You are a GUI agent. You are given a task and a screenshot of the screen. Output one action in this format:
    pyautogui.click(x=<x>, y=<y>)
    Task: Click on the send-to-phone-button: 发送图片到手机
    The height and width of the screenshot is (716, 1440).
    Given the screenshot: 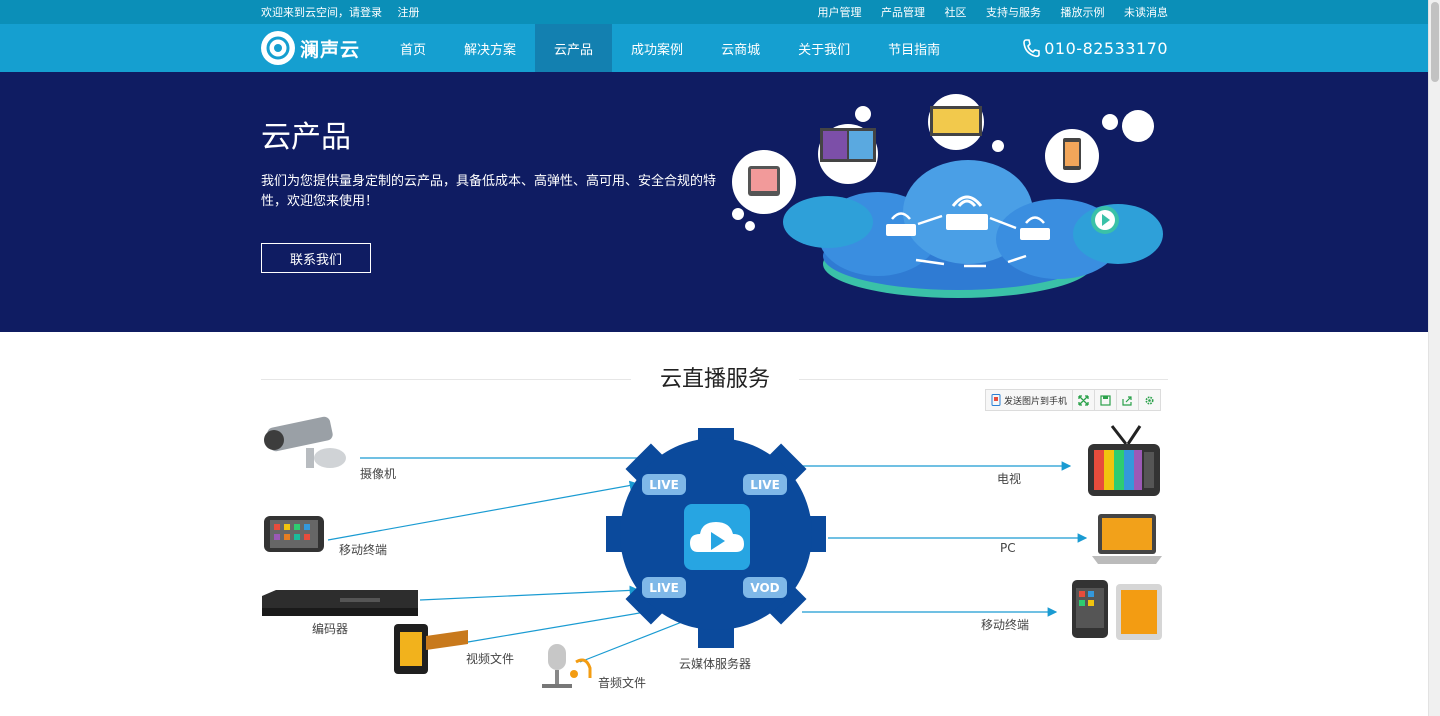 What is the action you would take?
    pyautogui.click(x=1030, y=400)
    